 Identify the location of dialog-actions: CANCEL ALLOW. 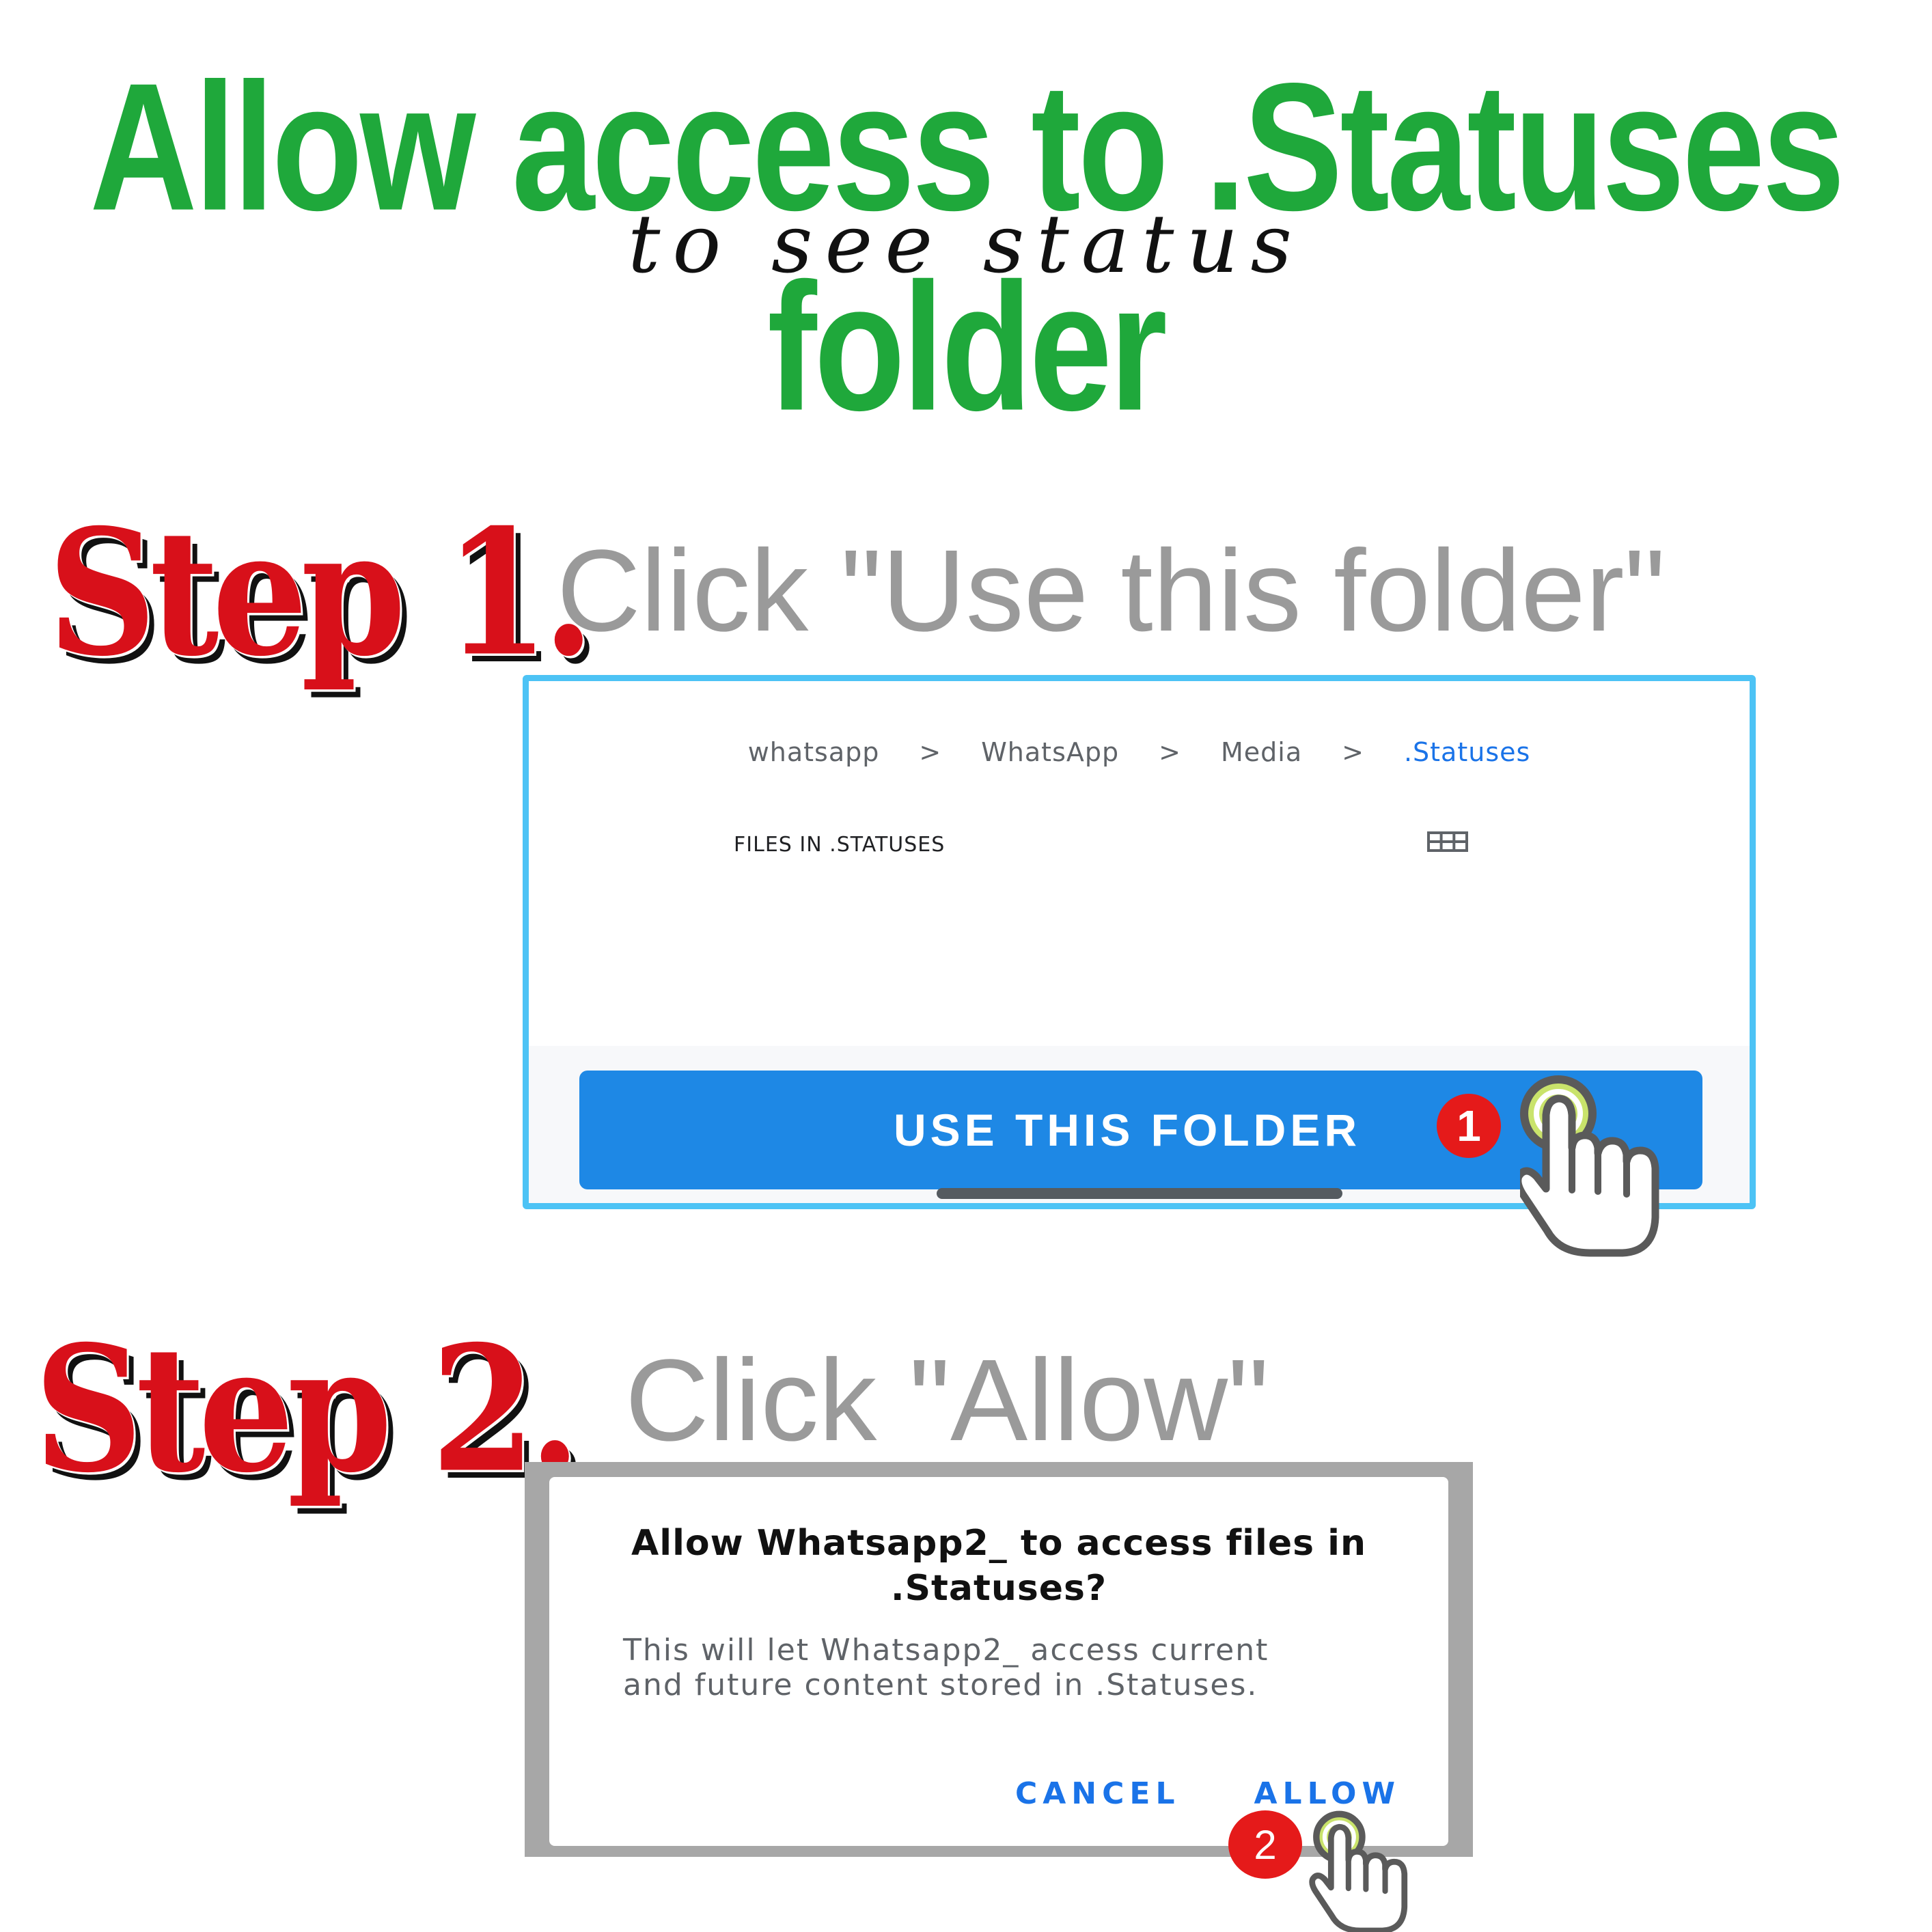
(1207, 1794).